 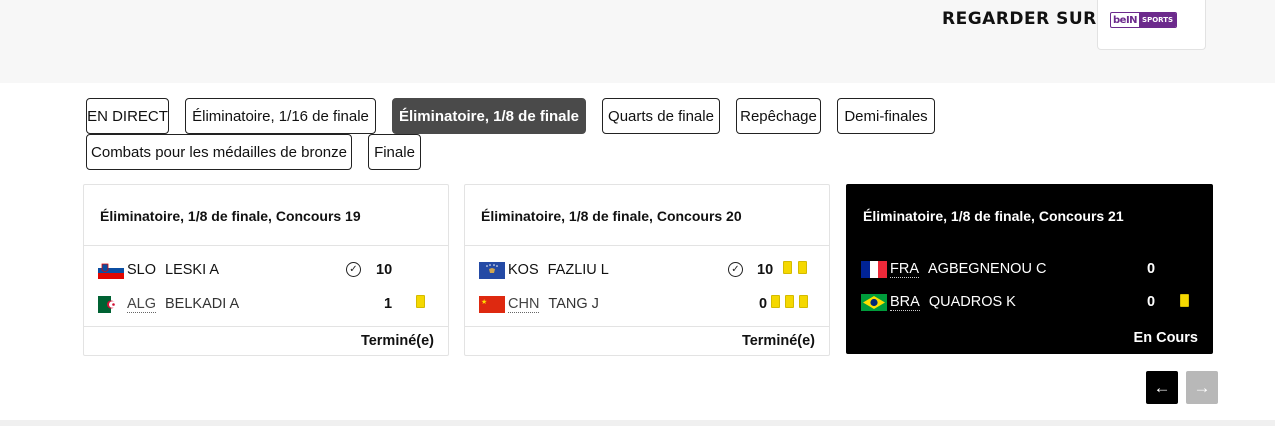 I want to click on match-status: En Cours, so click(x=1165, y=338).